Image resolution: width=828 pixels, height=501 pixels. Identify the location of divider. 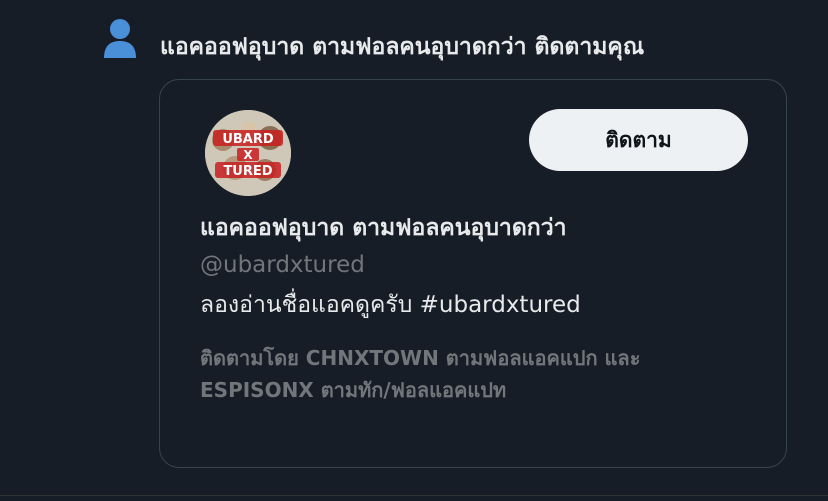
(414, 495).